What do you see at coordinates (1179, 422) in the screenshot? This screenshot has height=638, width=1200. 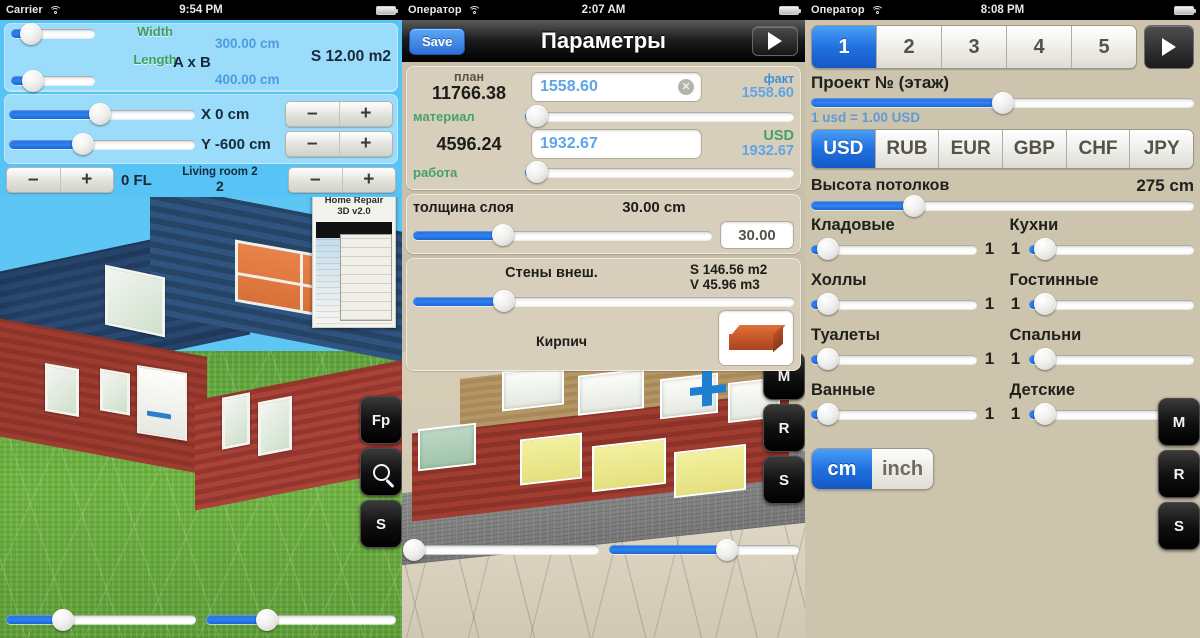 I see `m-button: M` at bounding box center [1179, 422].